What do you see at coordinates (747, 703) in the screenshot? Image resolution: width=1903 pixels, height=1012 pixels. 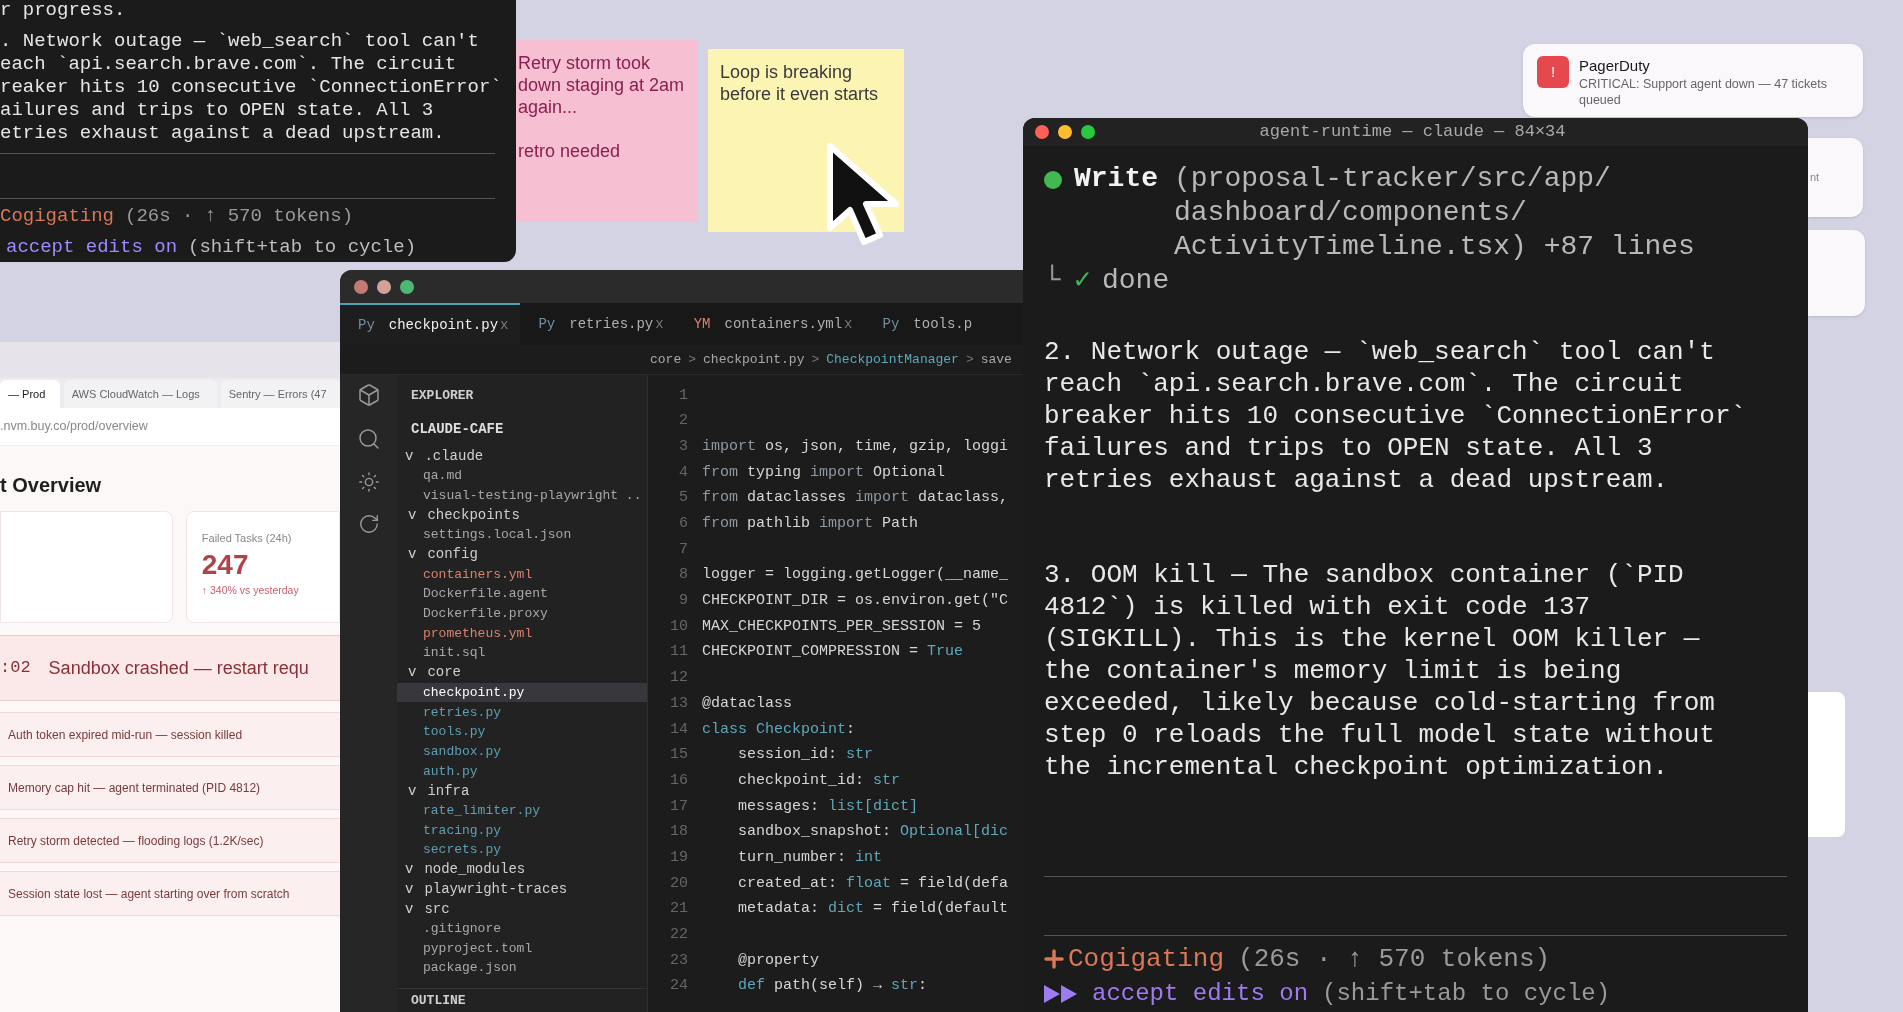 I see `code-line: @dataclass` at bounding box center [747, 703].